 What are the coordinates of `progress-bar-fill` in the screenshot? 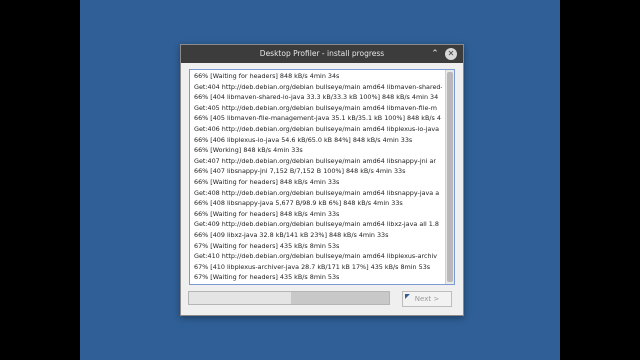 It's located at (240, 298).